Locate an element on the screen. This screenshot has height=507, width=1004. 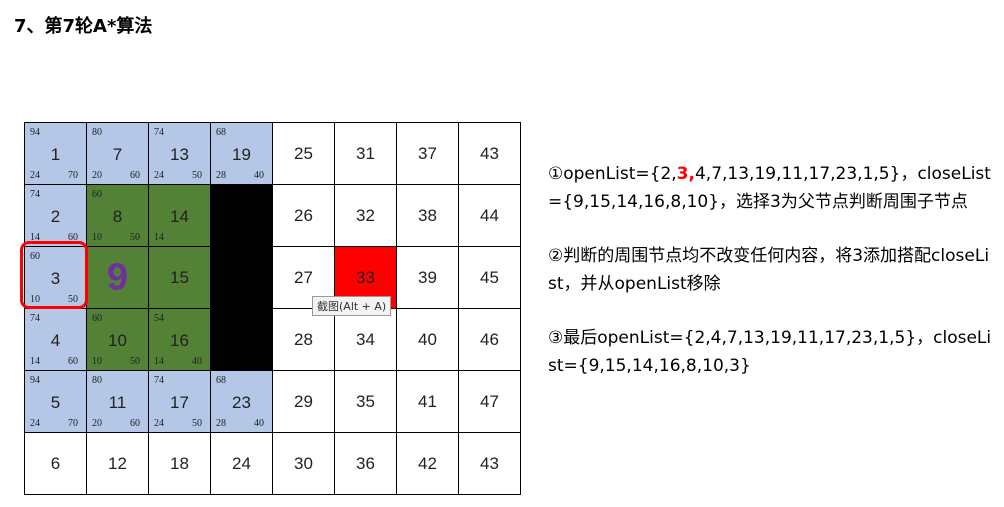
grid-cell: 29 is located at coordinates (304, 402).